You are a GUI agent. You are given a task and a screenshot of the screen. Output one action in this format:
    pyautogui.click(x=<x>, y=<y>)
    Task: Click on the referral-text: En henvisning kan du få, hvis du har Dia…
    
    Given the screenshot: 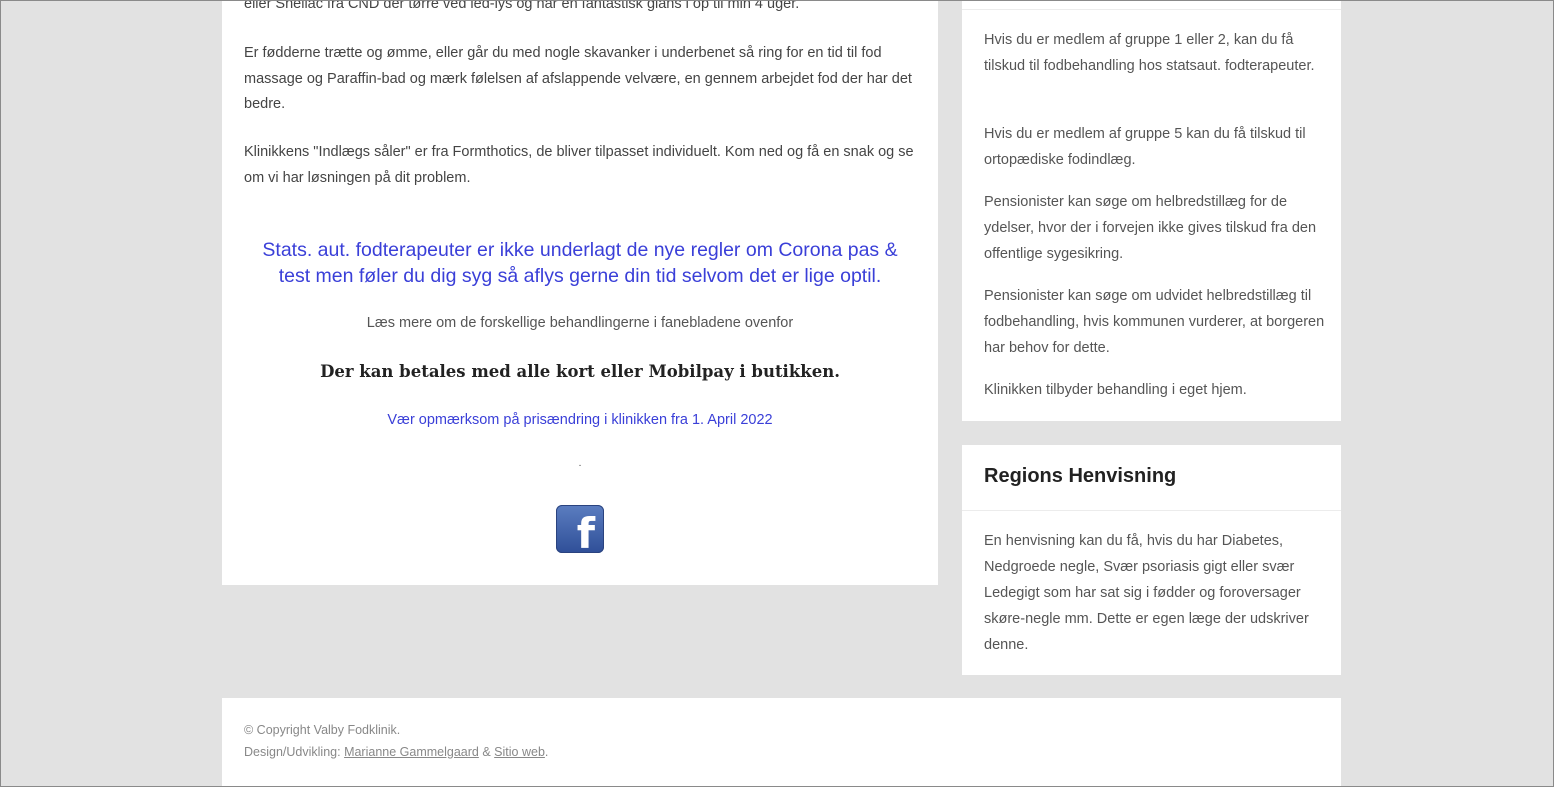 What is the action you would take?
    pyautogui.click(x=1146, y=593)
    